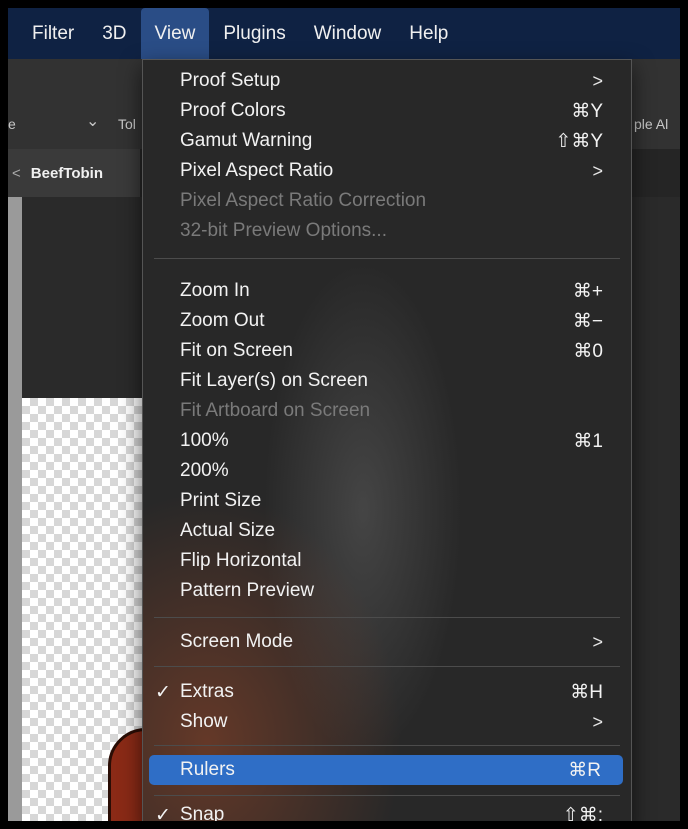 The image size is (688, 829). I want to click on menu-item-label: Pixel Aspect Ratio Correction, so click(303, 200).